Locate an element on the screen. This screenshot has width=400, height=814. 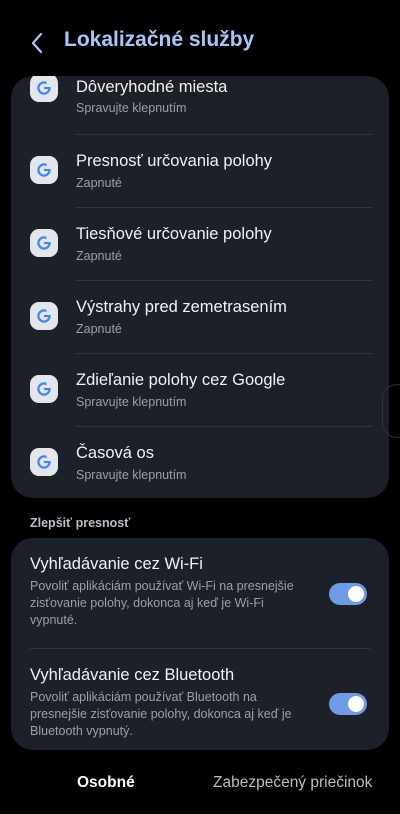
app-bar: Lokalizačné služby is located at coordinates (200, 38).